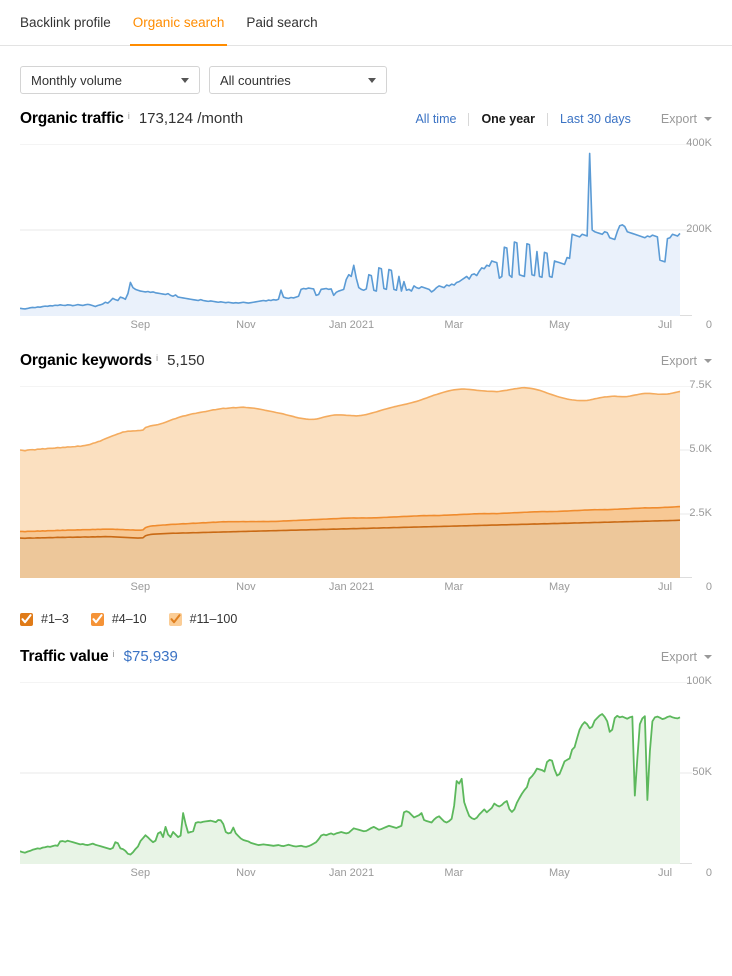 Image resolution: width=732 pixels, height=976 pixels. I want to click on organic-keywords-value: 5,150, so click(186, 360).